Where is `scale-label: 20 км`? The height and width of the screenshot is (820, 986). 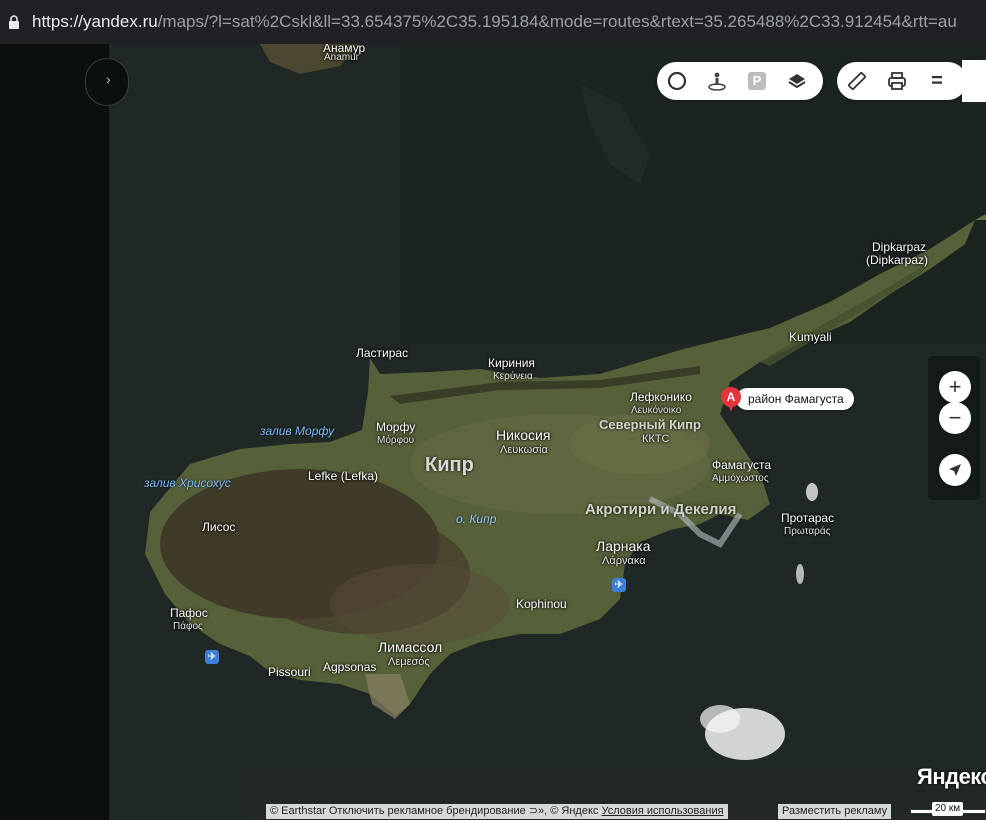
scale-label: 20 км is located at coordinates (948, 809).